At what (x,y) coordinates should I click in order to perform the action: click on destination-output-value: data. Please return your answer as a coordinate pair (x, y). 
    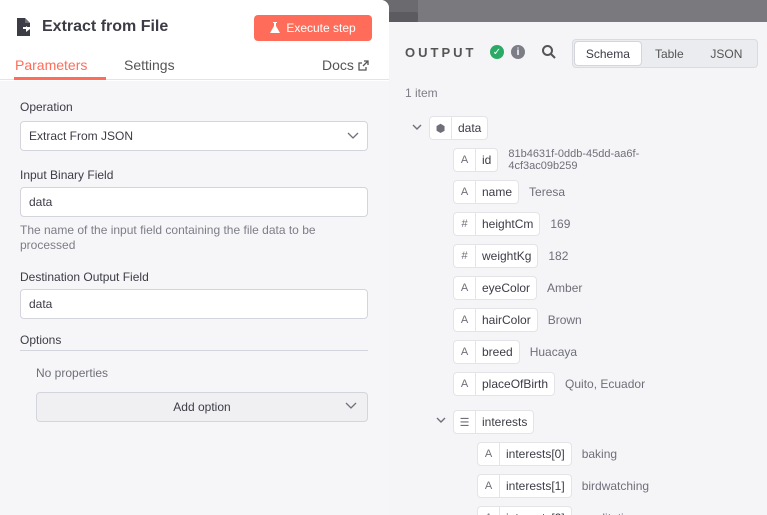
    Looking at the image, I should click on (41, 304).